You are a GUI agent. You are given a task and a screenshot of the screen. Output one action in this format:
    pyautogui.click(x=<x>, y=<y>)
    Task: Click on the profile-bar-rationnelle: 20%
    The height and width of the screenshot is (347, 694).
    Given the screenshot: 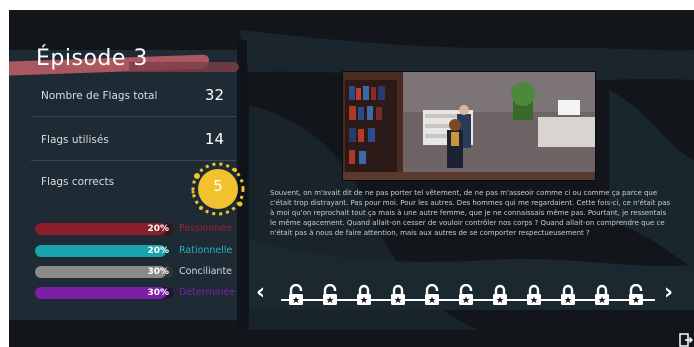 What is the action you would take?
    pyautogui.click(x=104, y=251)
    